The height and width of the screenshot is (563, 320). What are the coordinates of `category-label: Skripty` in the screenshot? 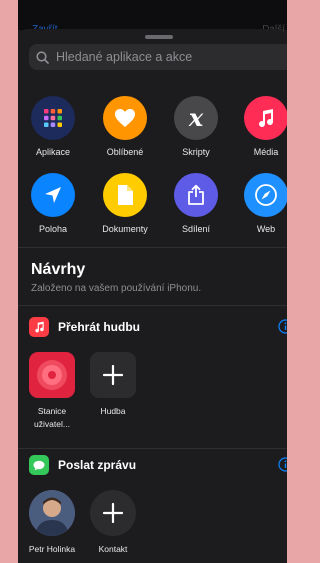 It's located at (196, 152).